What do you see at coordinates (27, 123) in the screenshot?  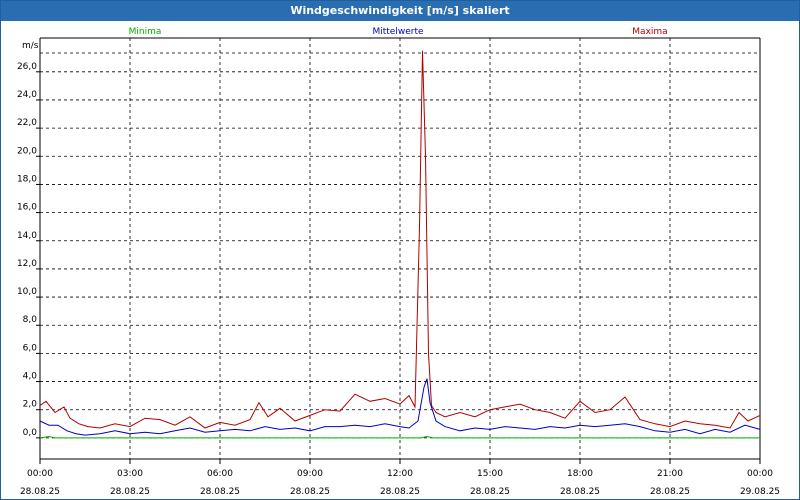 I see `y-tick-label: 22,0` at bounding box center [27, 123].